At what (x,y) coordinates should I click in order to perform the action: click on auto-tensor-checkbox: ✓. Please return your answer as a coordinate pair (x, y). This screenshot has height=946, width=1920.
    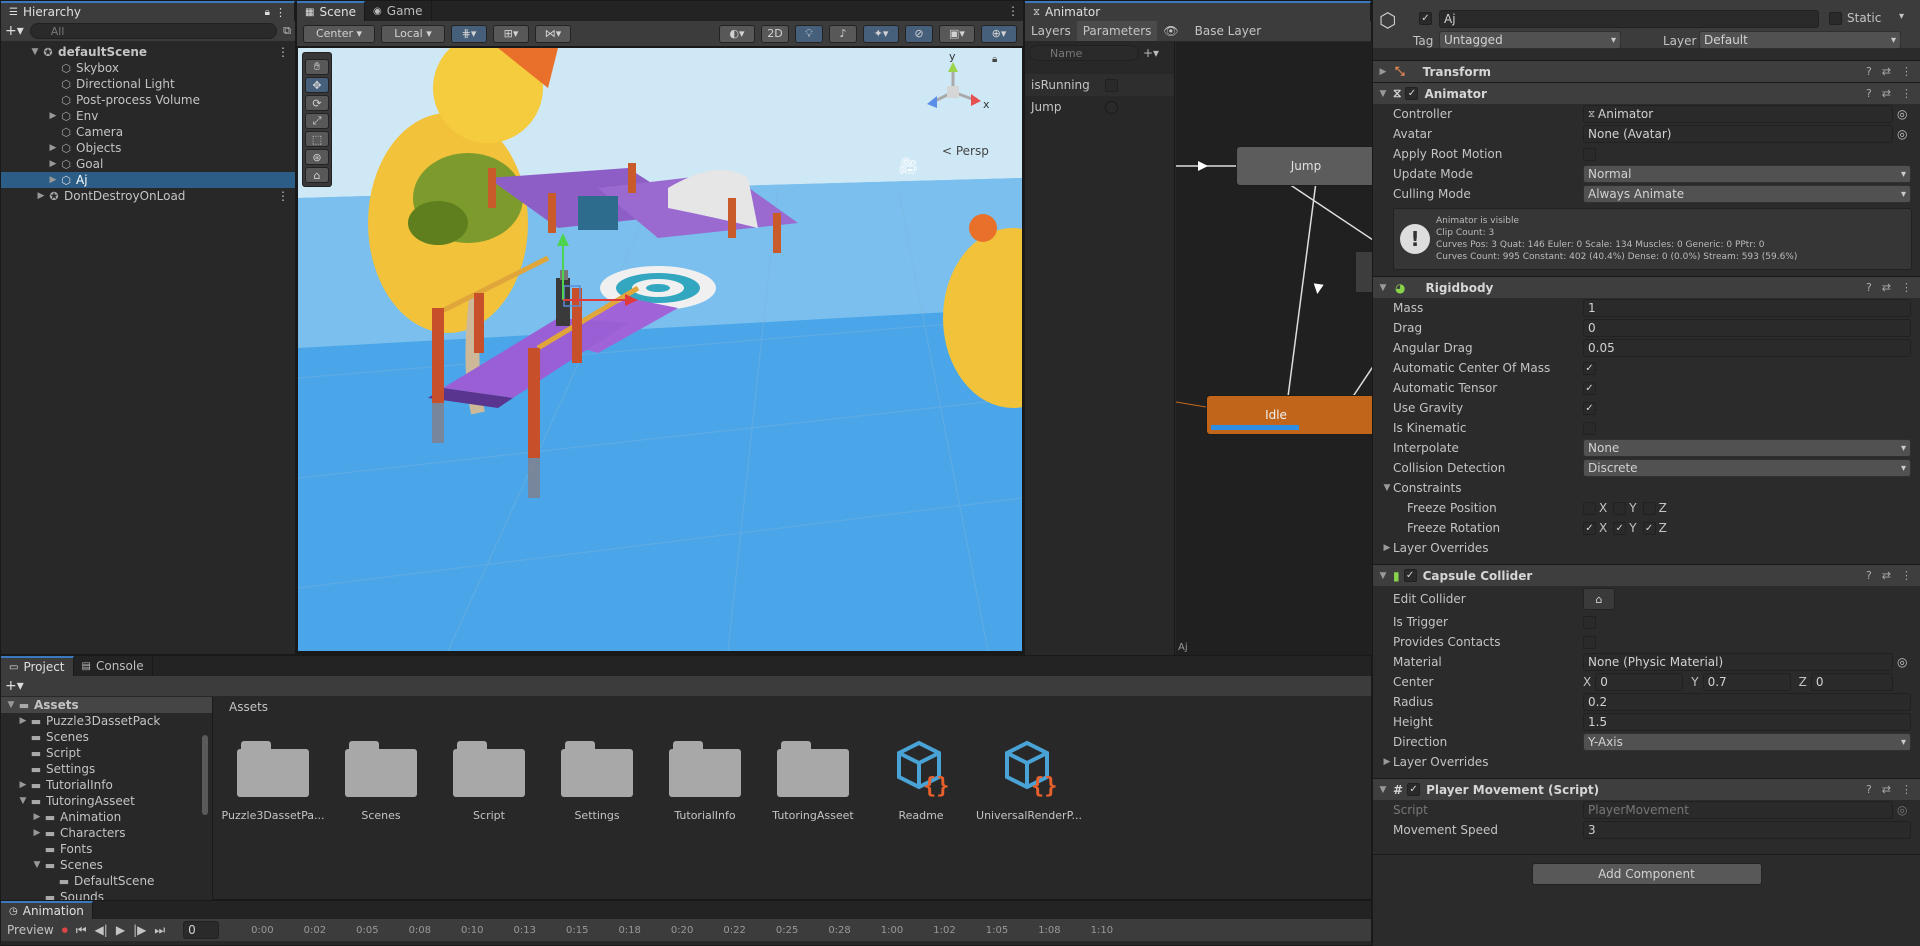
    Looking at the image, I should click on (1589, 388).